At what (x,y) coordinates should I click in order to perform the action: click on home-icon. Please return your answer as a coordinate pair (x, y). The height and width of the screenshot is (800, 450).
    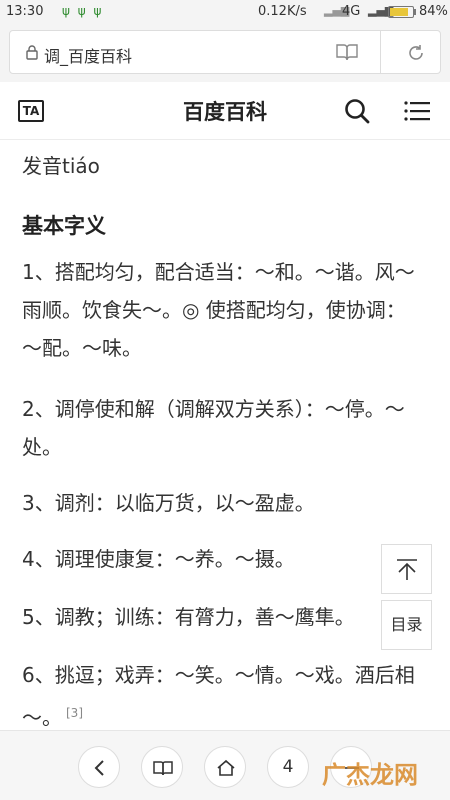
    Looking at the image, I should click on (226, 767).